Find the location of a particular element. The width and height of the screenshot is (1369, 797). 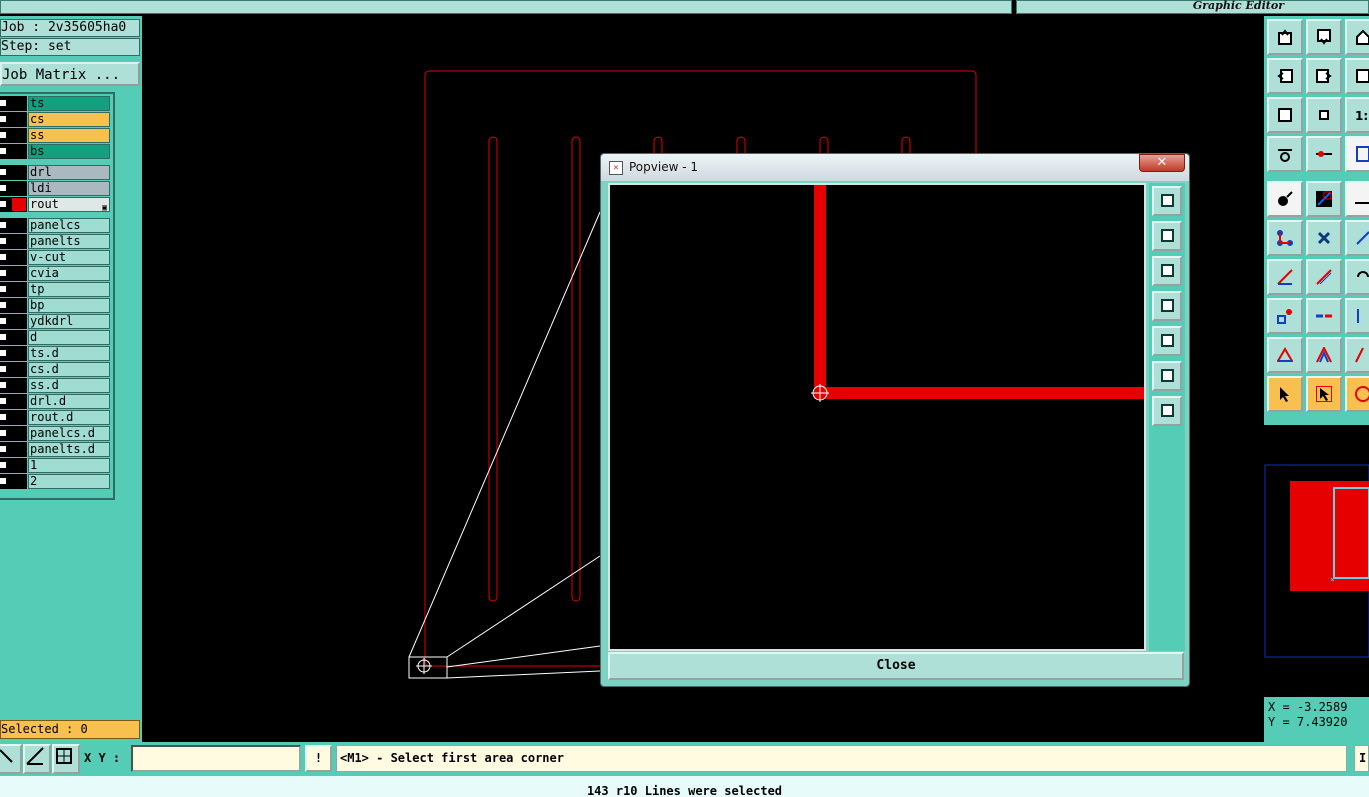

view-right-button is located at coordinates (1324, 76).